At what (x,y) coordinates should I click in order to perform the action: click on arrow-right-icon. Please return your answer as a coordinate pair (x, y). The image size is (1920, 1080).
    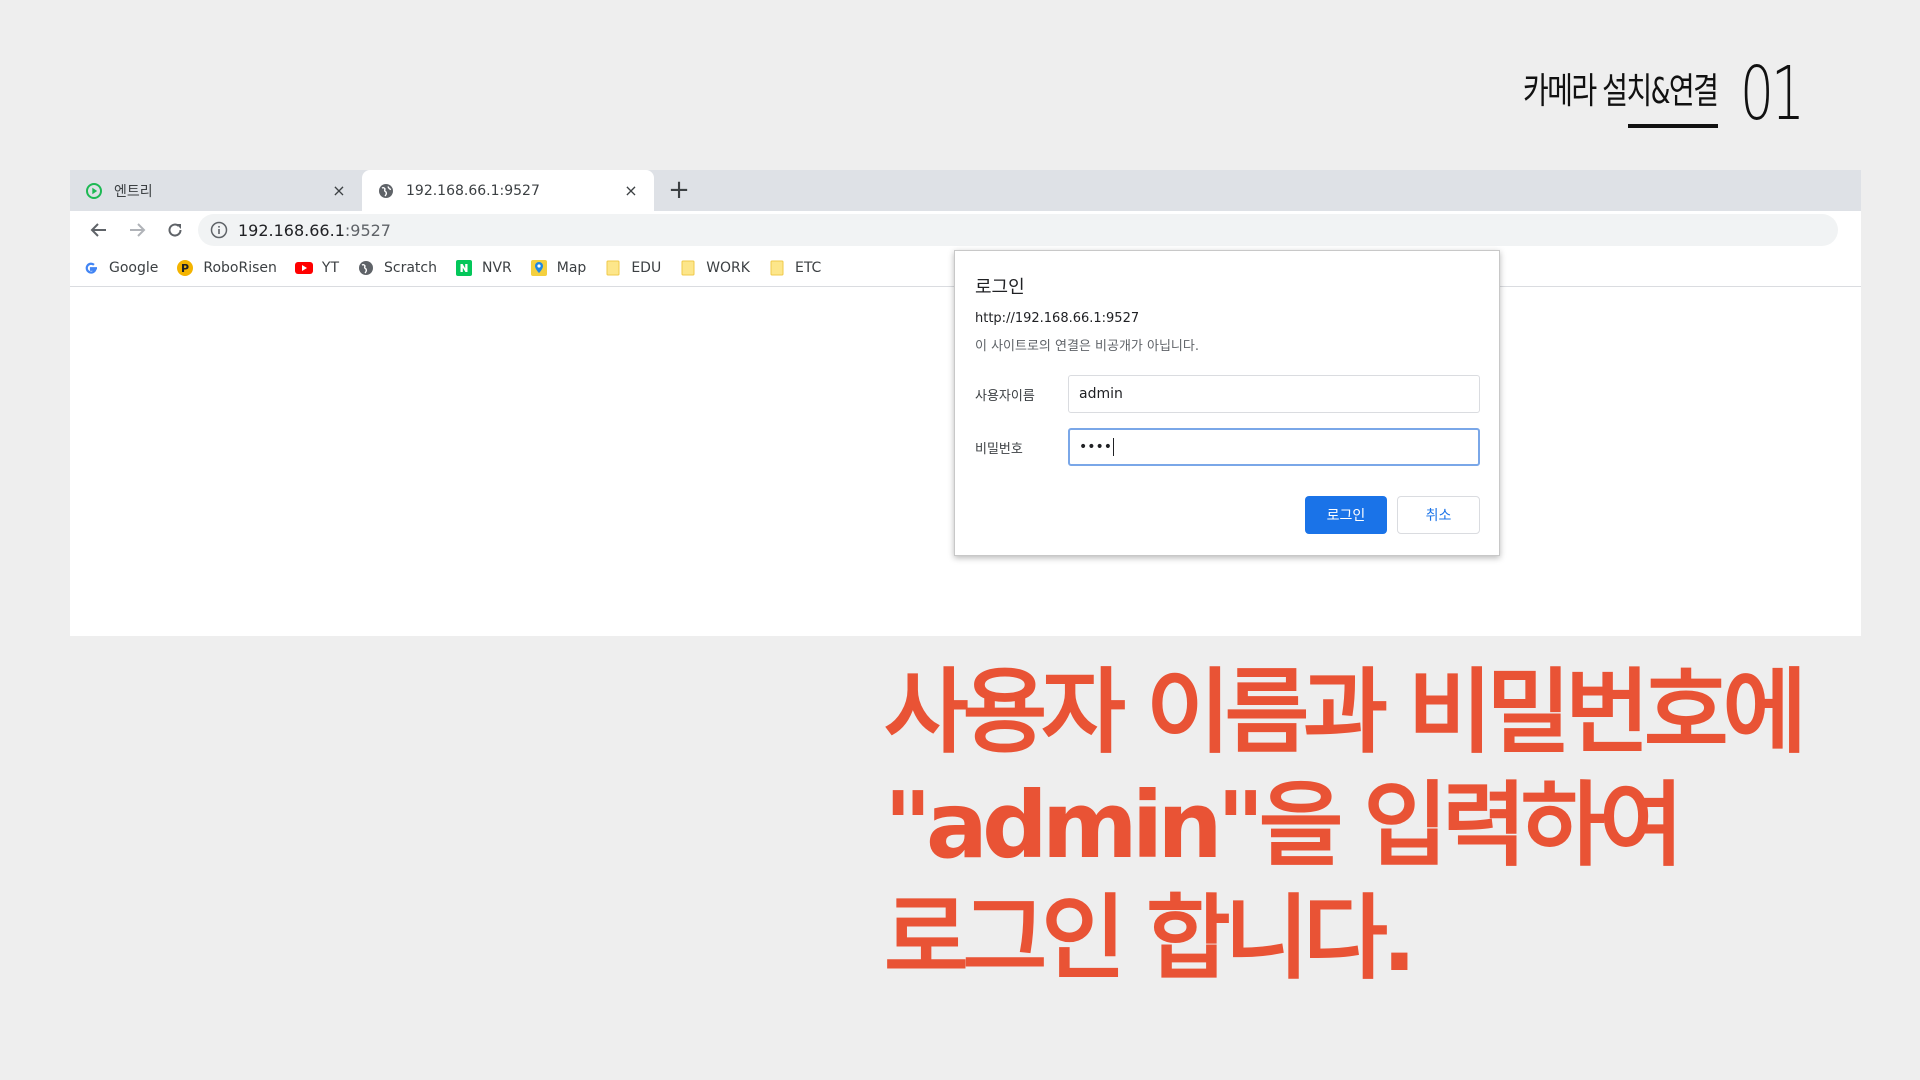
    Looking at the image, I should click on (138, 230).